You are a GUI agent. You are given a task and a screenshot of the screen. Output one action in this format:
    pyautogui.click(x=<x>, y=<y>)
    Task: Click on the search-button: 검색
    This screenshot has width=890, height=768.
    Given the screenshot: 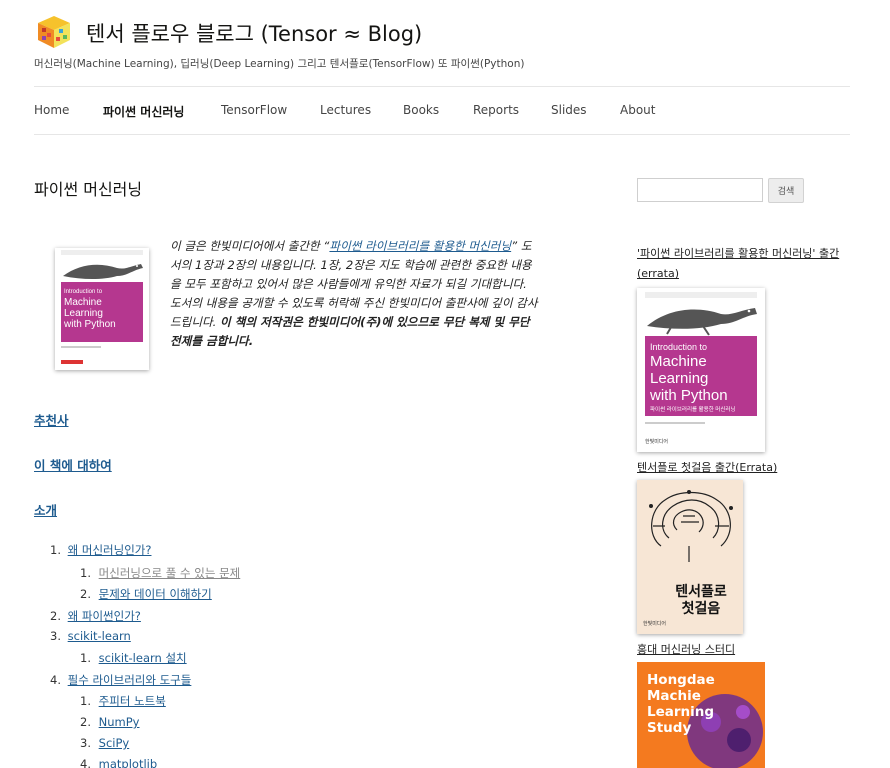 What is the action you would take?
    pyautogui.click(x=786, y=190)
    